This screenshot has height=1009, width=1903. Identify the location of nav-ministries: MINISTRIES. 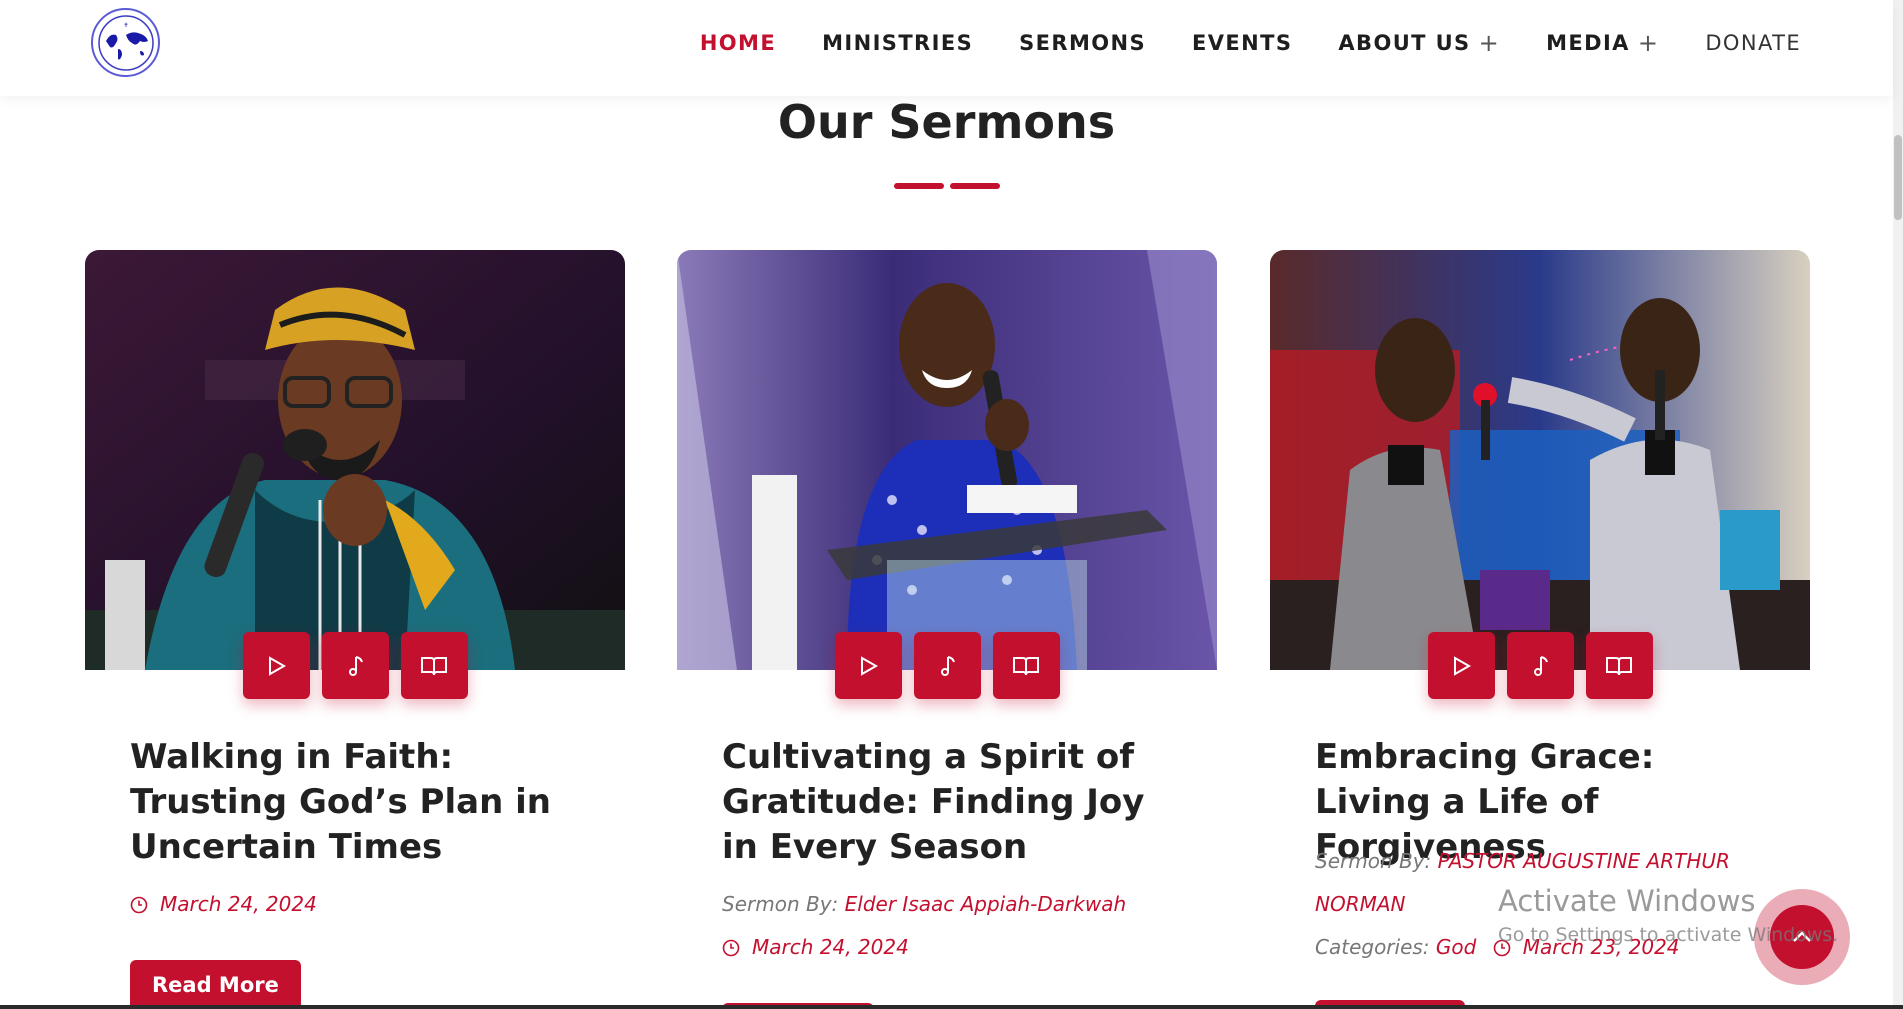
(897, 43).